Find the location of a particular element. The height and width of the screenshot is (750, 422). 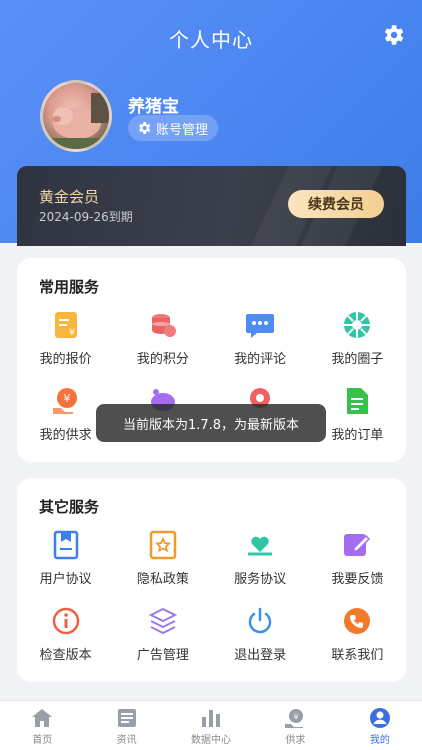

tab-home: 首页 is located at coordinates (42, 725).